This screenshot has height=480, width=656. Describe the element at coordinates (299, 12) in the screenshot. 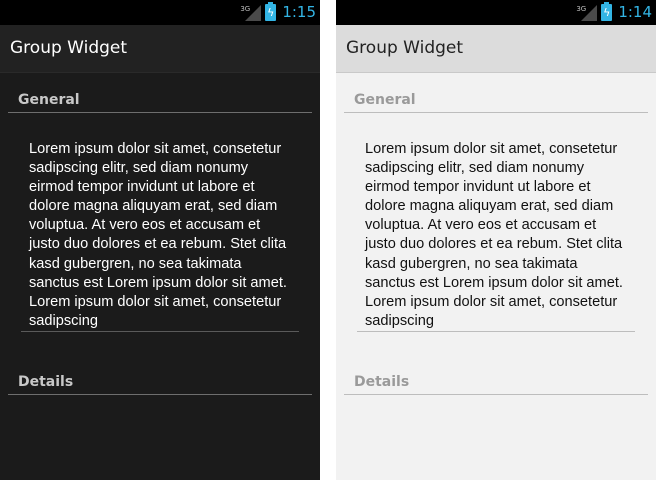

I see `status-clock: 1:15` at that location.